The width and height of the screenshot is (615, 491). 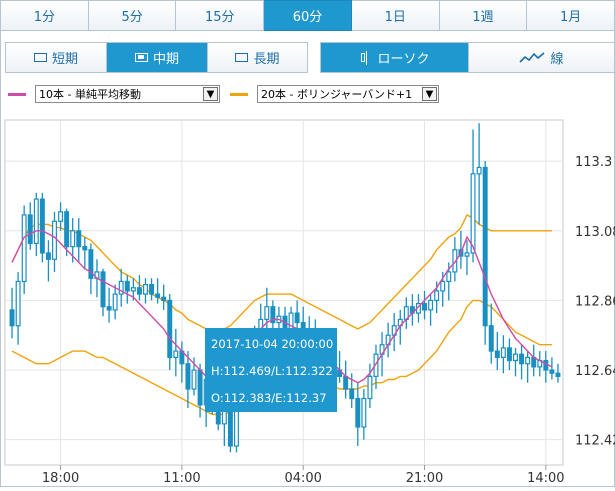 I want to click on x-tick-label: 04:00, so click(x=302, y=478).